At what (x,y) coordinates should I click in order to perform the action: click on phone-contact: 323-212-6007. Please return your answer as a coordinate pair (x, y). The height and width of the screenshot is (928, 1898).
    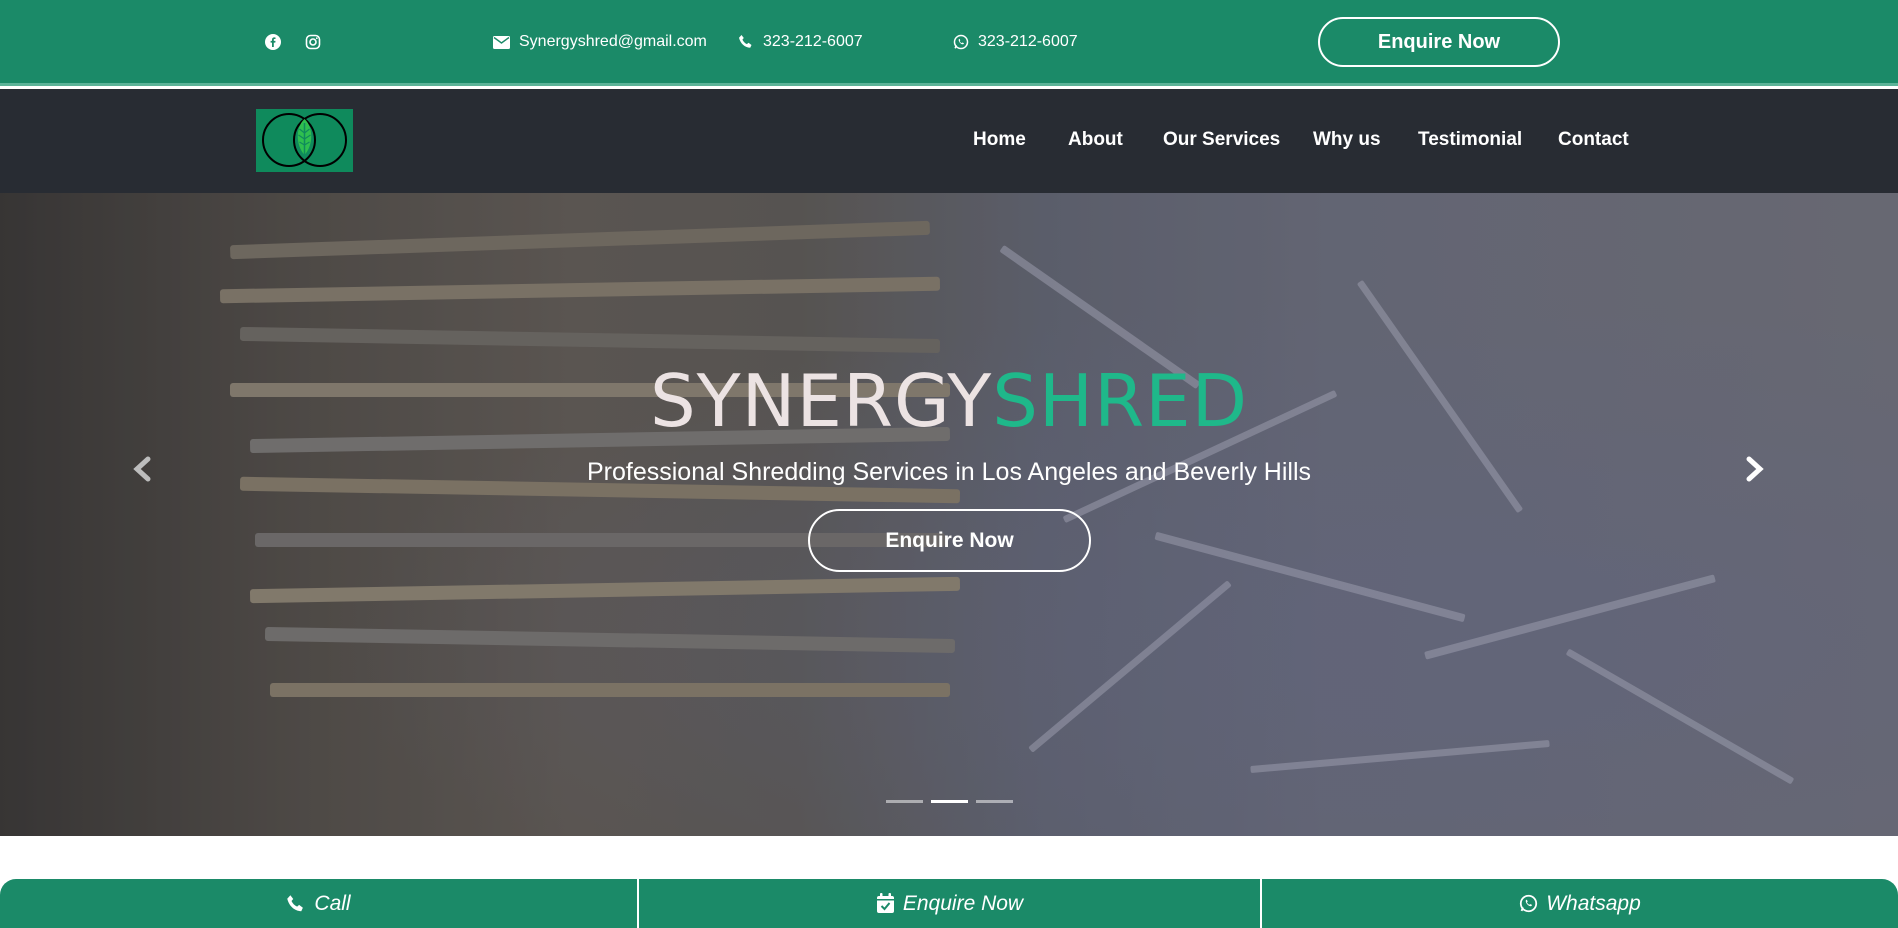
    Looking at the image, I should click on (800, 42).